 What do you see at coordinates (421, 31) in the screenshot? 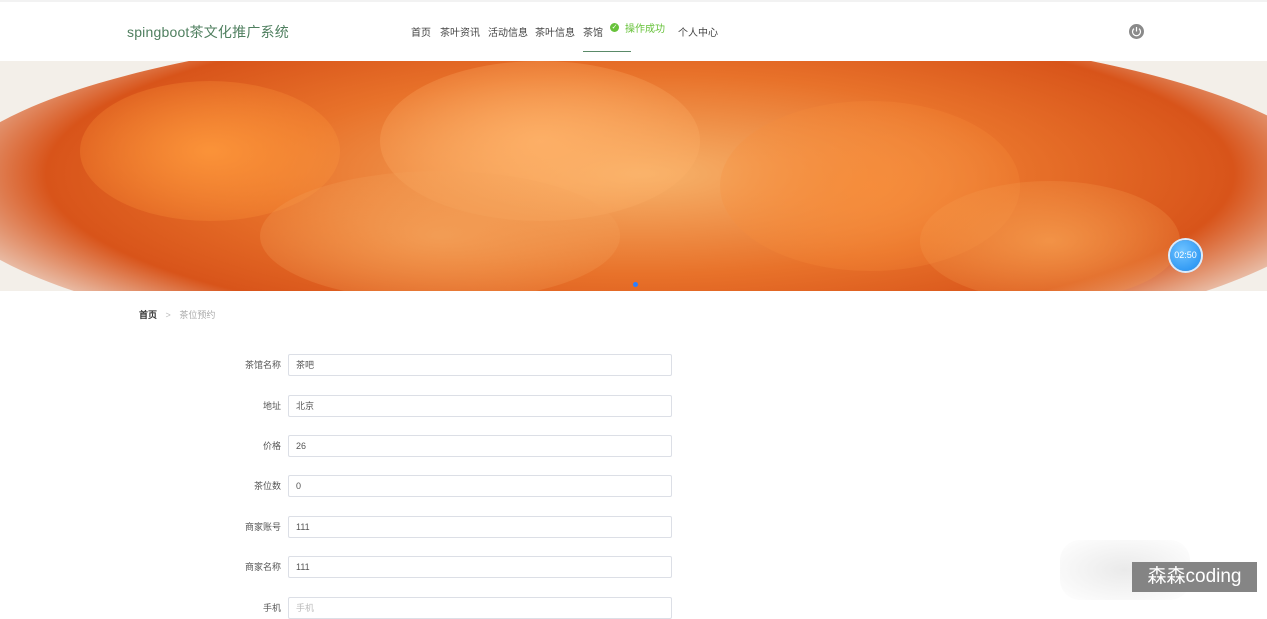
I see `nav-home: 首页` at bounding box center [421, 31].